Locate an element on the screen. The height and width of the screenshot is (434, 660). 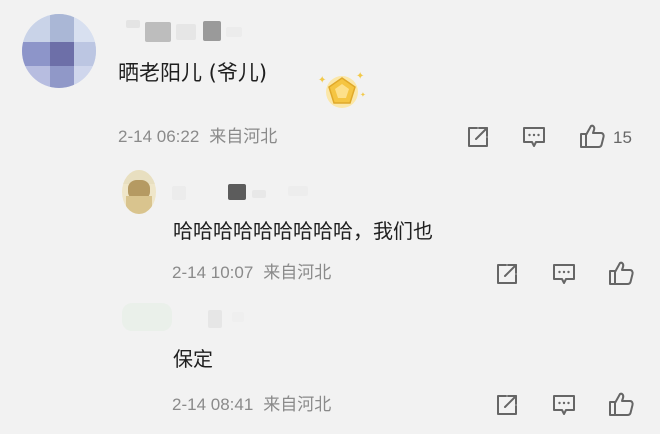
commenter-avatar is located at coordinates (59, 51).